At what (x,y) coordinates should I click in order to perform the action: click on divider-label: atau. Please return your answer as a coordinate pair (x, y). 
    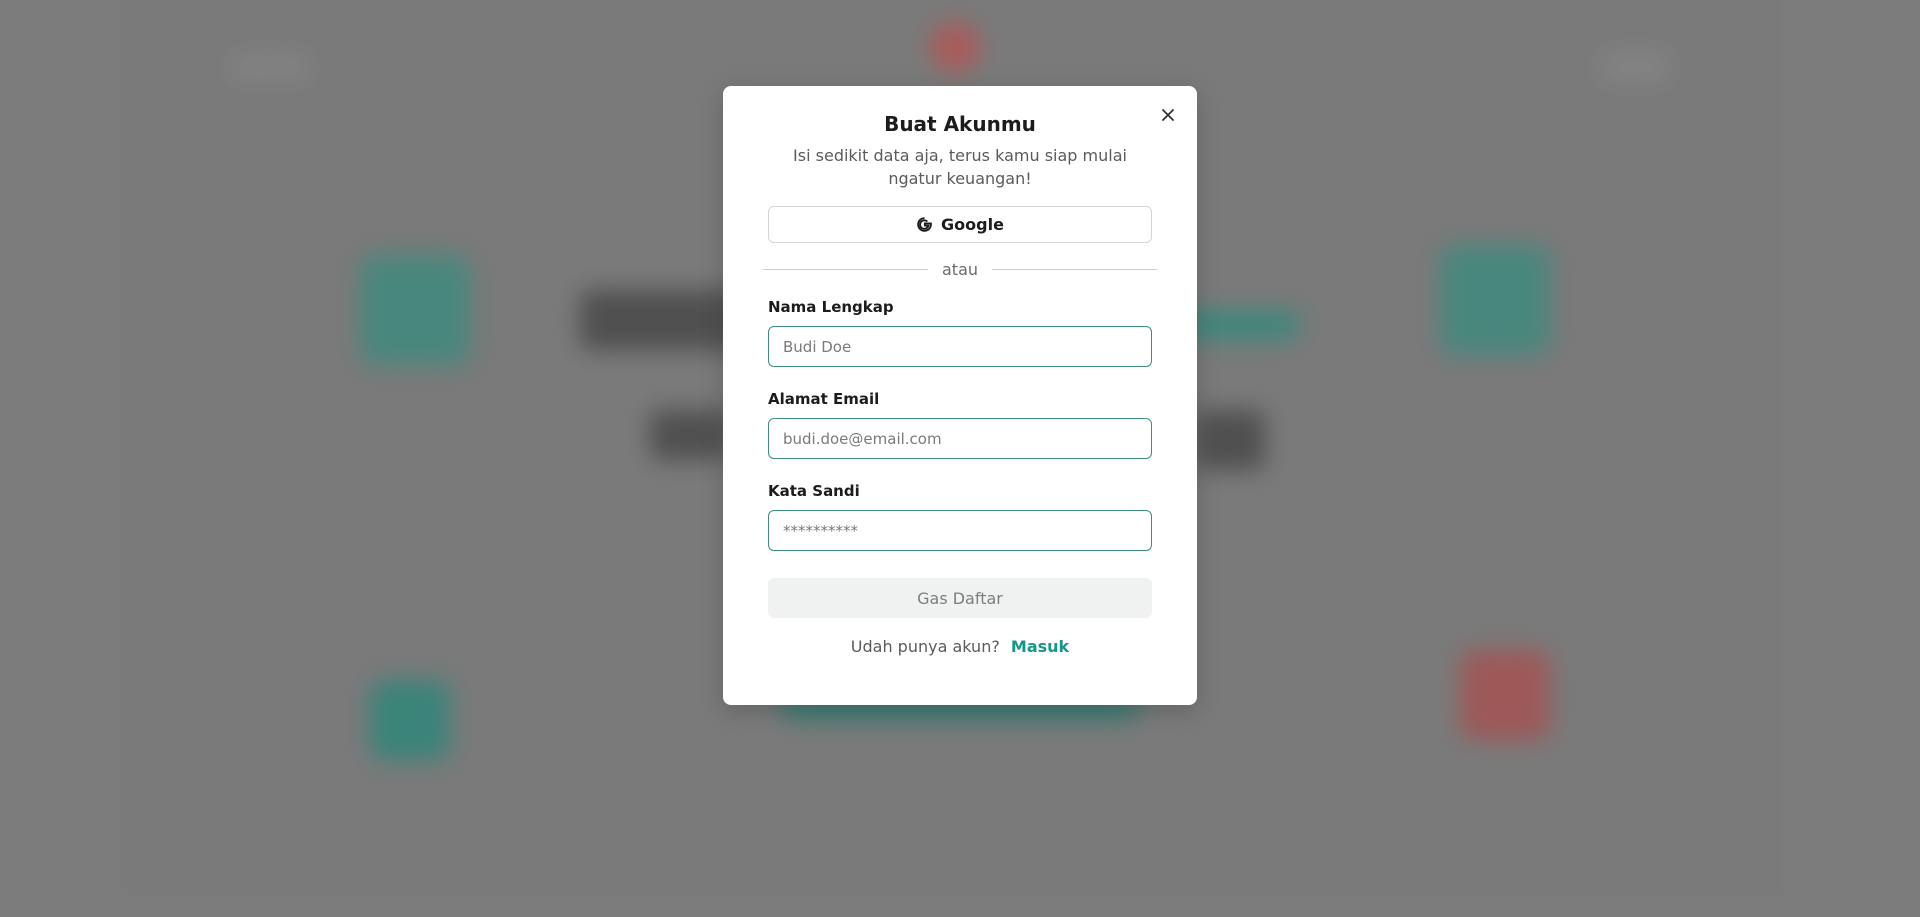
    Looking at the image, I should click on (960, 269).